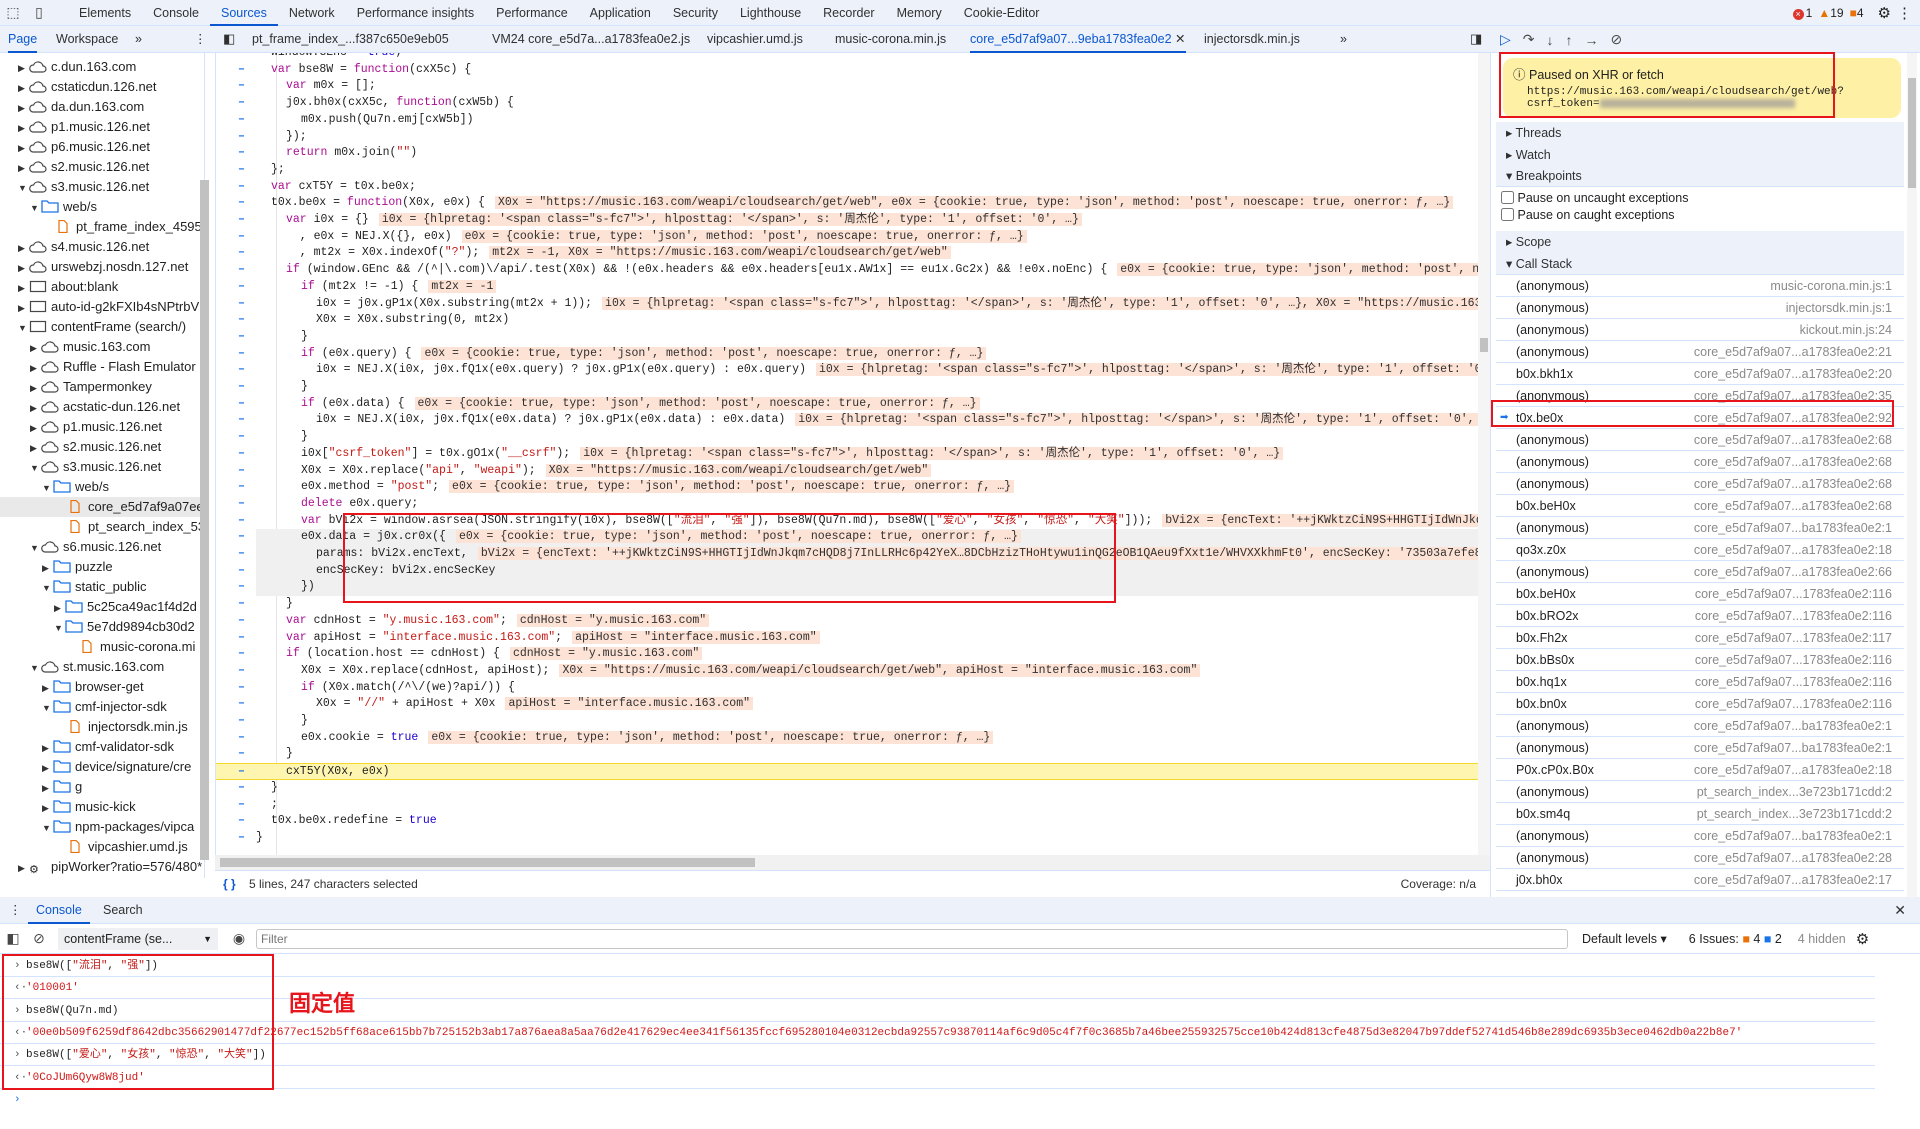 This screenshot has height=1129, width=1920. I want to click on tree-item: ▶ Ruffle - Flash Emulator, so click(102, 367).